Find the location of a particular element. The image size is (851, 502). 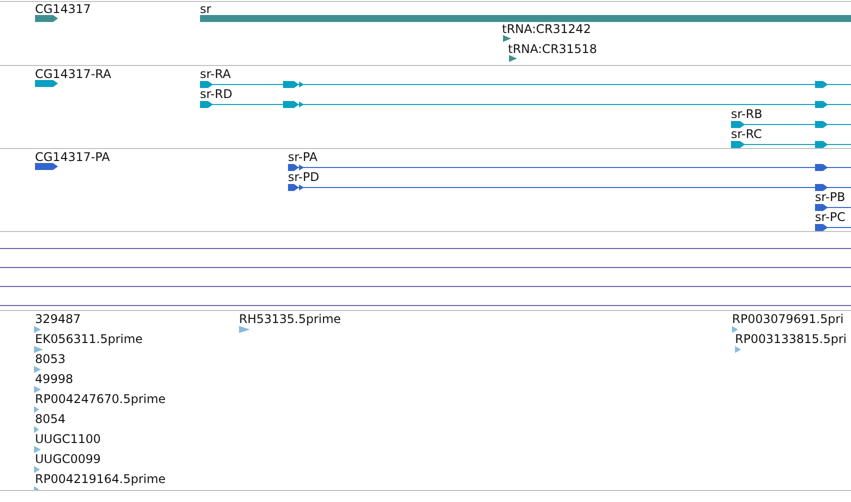

feature-label: tRNA:CR31242 is located at coordinates (546, 29).